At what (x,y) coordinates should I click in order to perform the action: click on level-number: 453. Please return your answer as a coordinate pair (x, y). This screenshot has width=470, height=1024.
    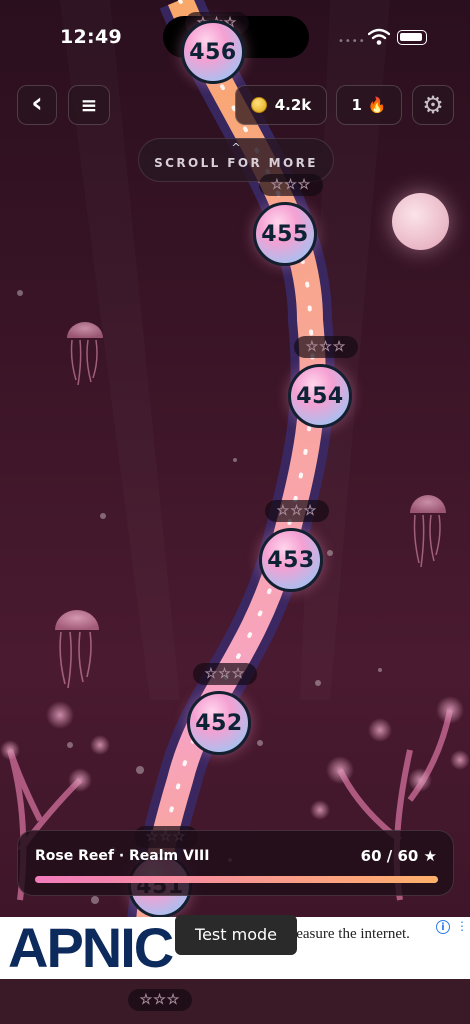
    Looking at the image, I should click on (291, 560).